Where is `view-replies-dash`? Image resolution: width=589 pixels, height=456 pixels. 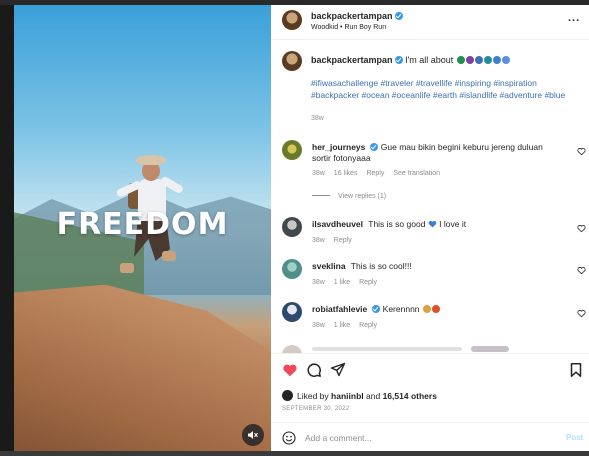 view-replies-dash is located at coordinates (321, 195).